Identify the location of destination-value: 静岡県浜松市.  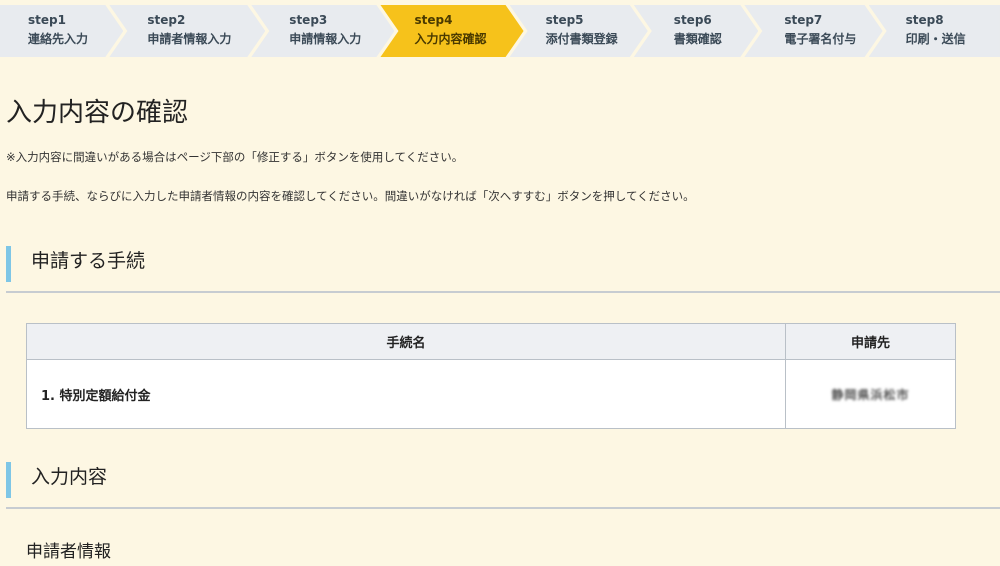
(870, 394).